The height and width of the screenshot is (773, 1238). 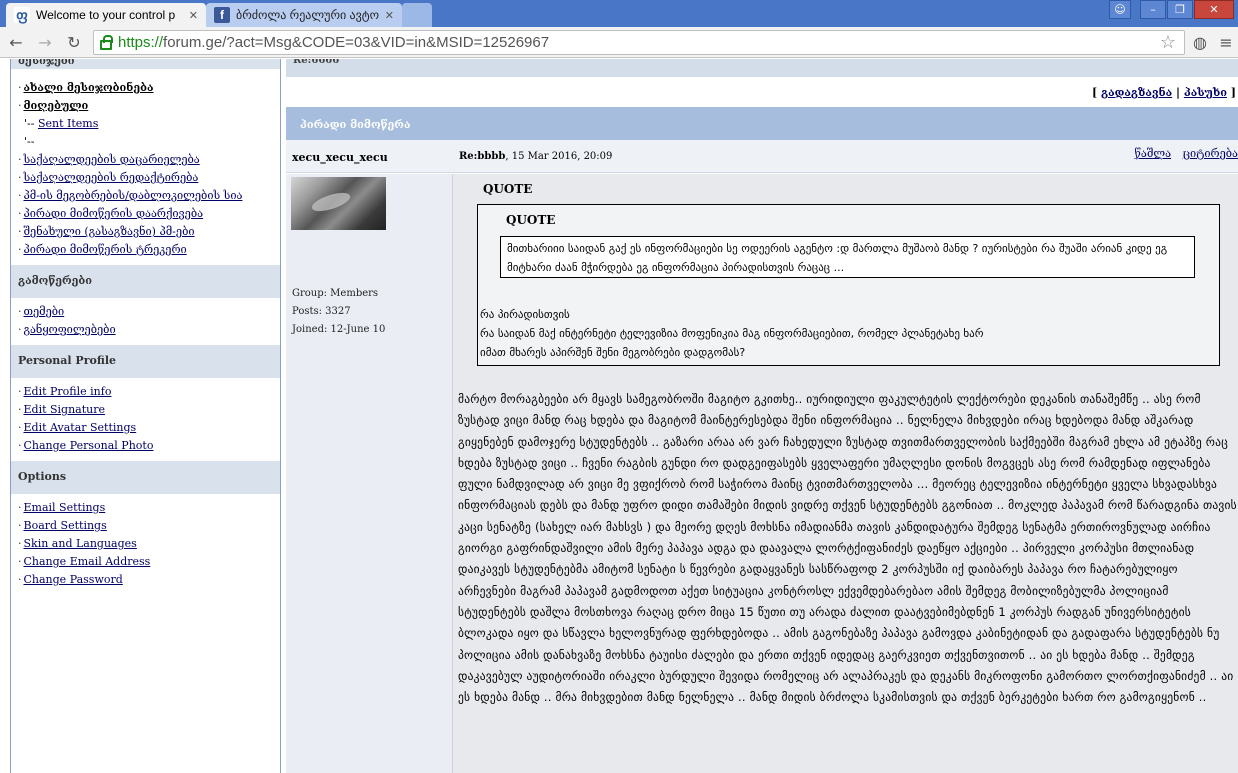 I want to click on author-joined: Joined: 12-June 10, so click(x=339, y=329).